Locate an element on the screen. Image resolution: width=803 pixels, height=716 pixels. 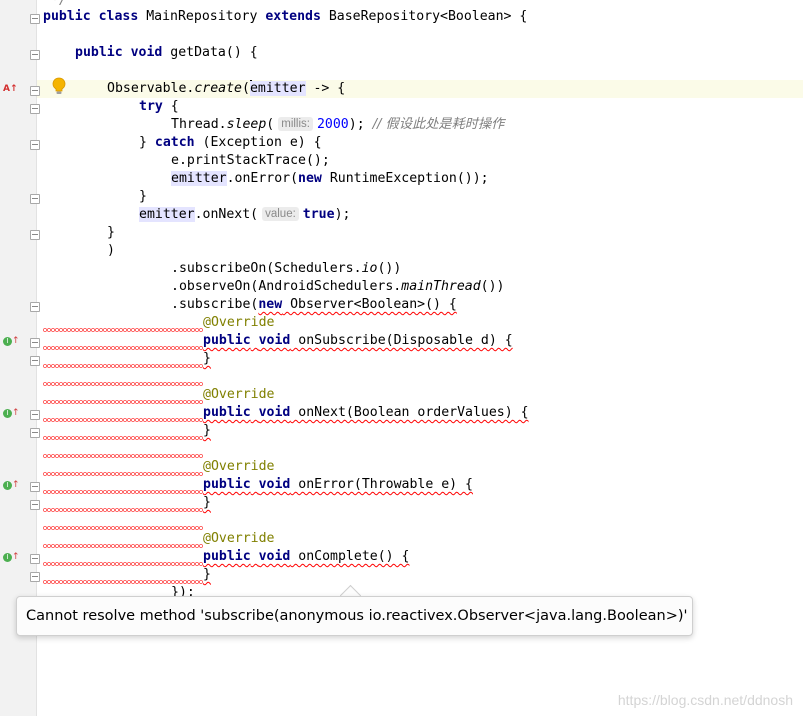
code-line-emitter-onnext: emitter.onNext(value: true); is located at coordinates (196, 215).